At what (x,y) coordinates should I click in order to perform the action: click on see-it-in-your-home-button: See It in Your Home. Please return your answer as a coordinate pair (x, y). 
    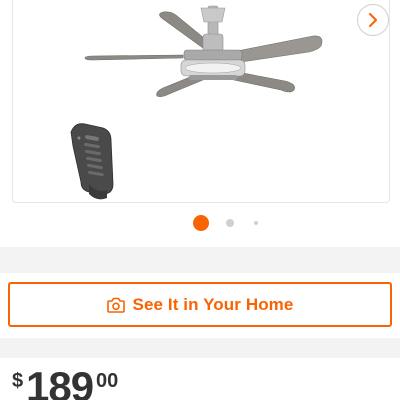
    Looking at the image, I should click on (200, 304).